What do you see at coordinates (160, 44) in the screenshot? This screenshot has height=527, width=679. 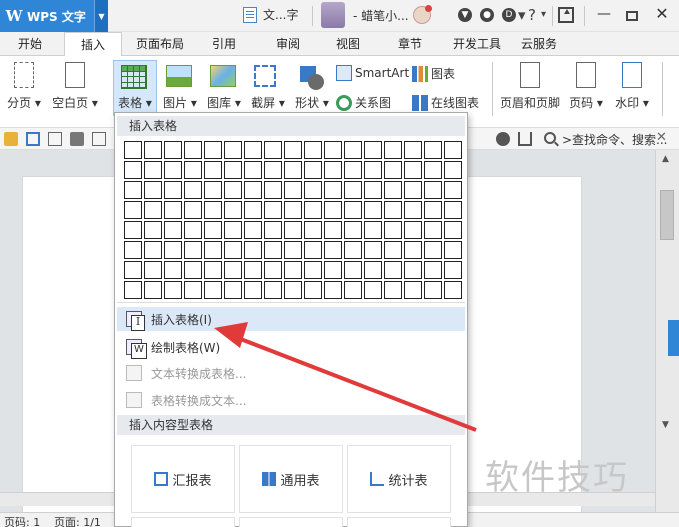 I see `tab-page-layout: 页面布局` at bounding box center [160, 44].